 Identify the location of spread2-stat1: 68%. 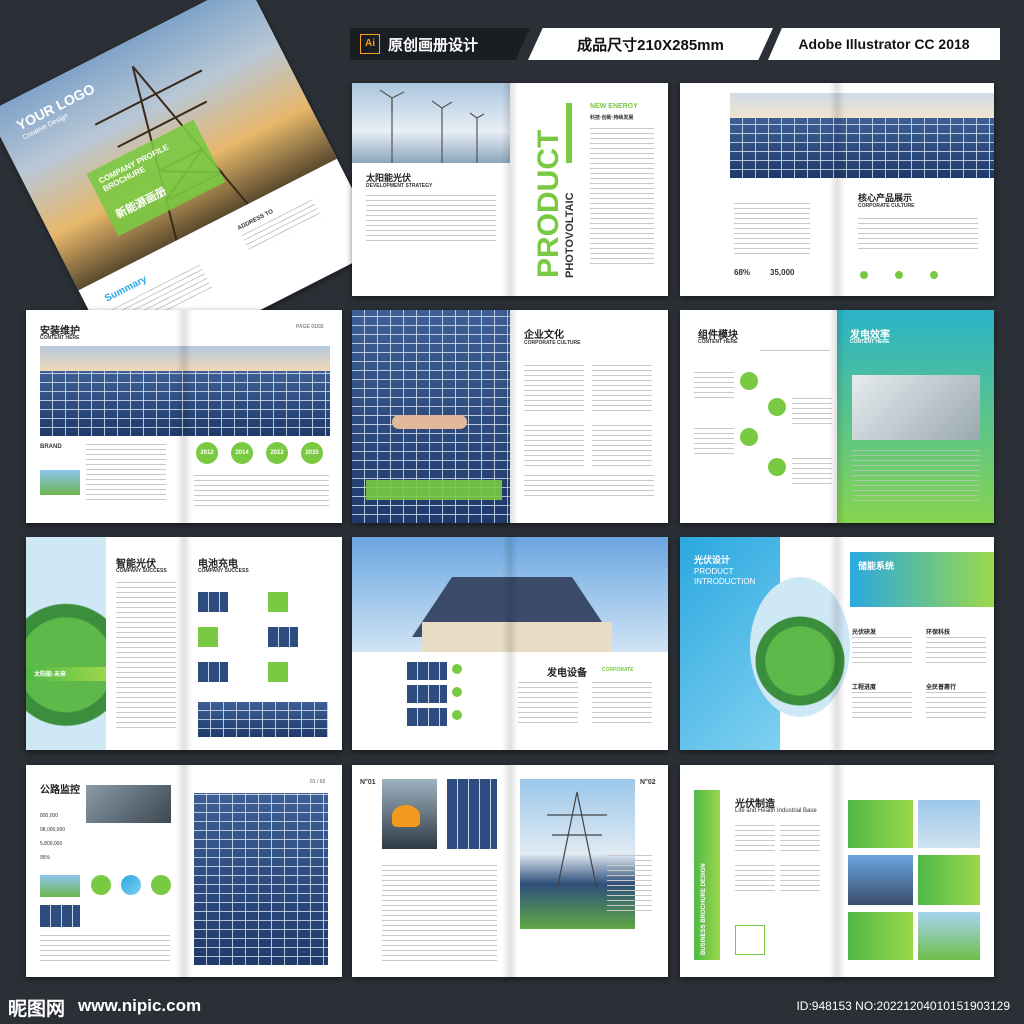
(742, 272).